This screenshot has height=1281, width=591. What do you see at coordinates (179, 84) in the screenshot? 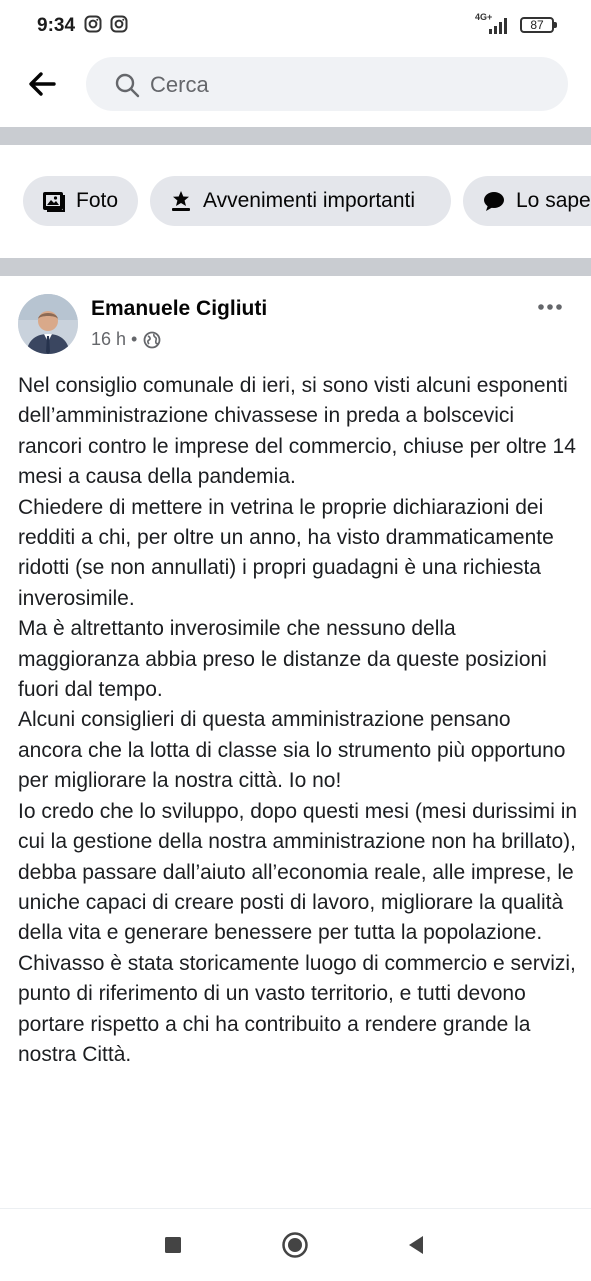
I see `search-placeholder: Cerca` at bounding box center [179, 84].